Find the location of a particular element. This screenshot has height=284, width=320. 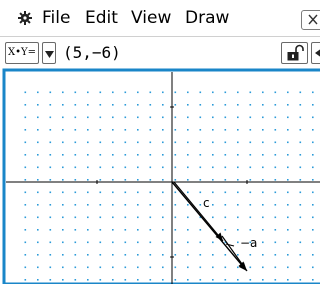

menu-edit: Edit is located at coordinates (101, 18).